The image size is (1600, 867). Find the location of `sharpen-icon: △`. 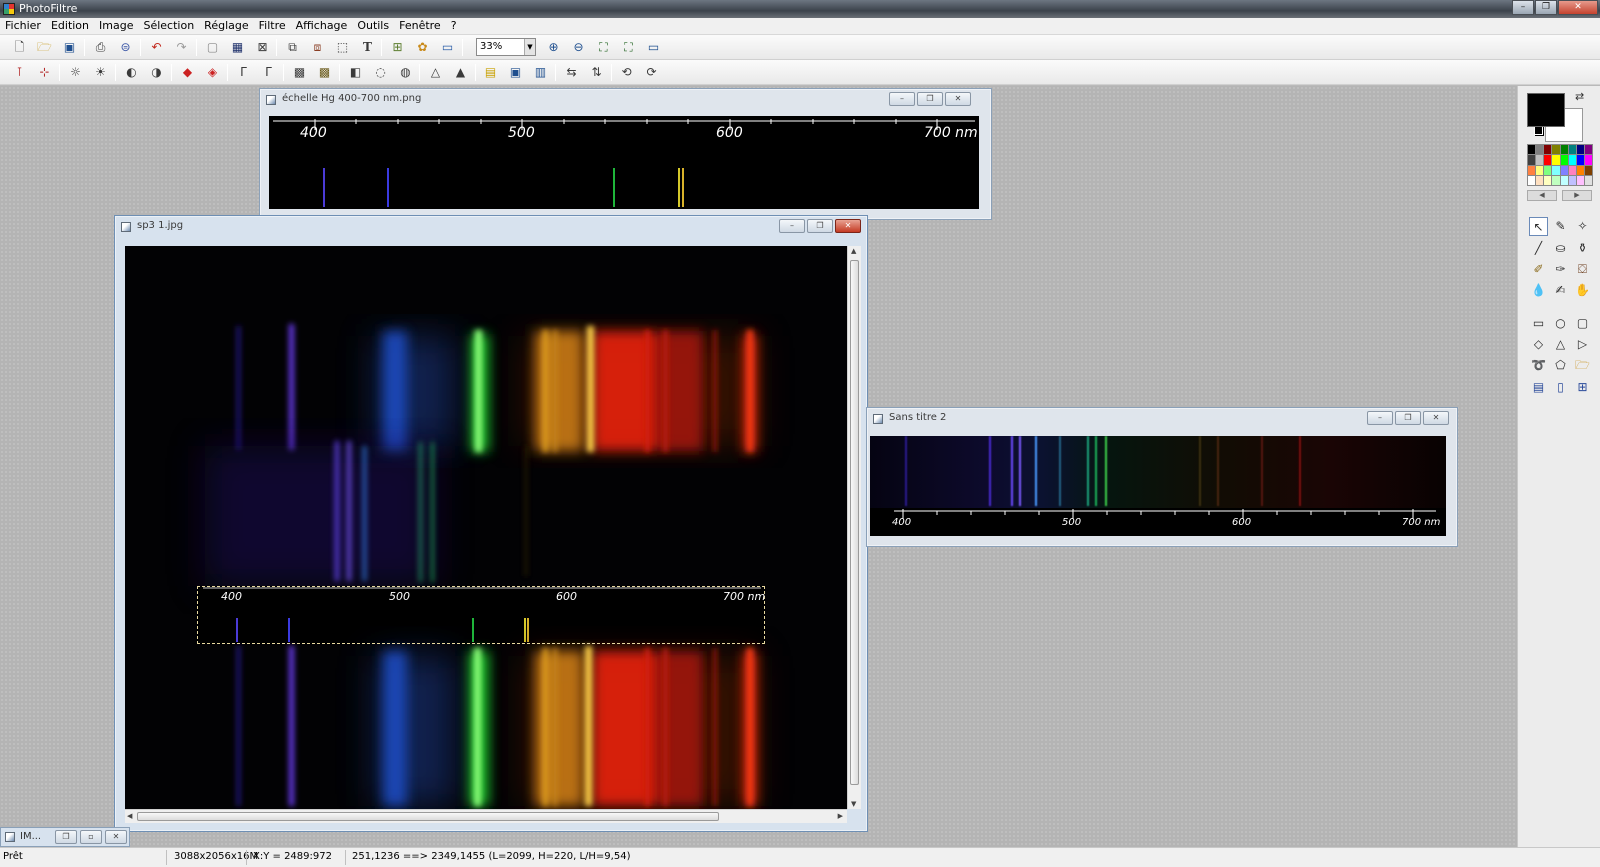

sharpen-icon: △ is located at coordinates (435, 72).